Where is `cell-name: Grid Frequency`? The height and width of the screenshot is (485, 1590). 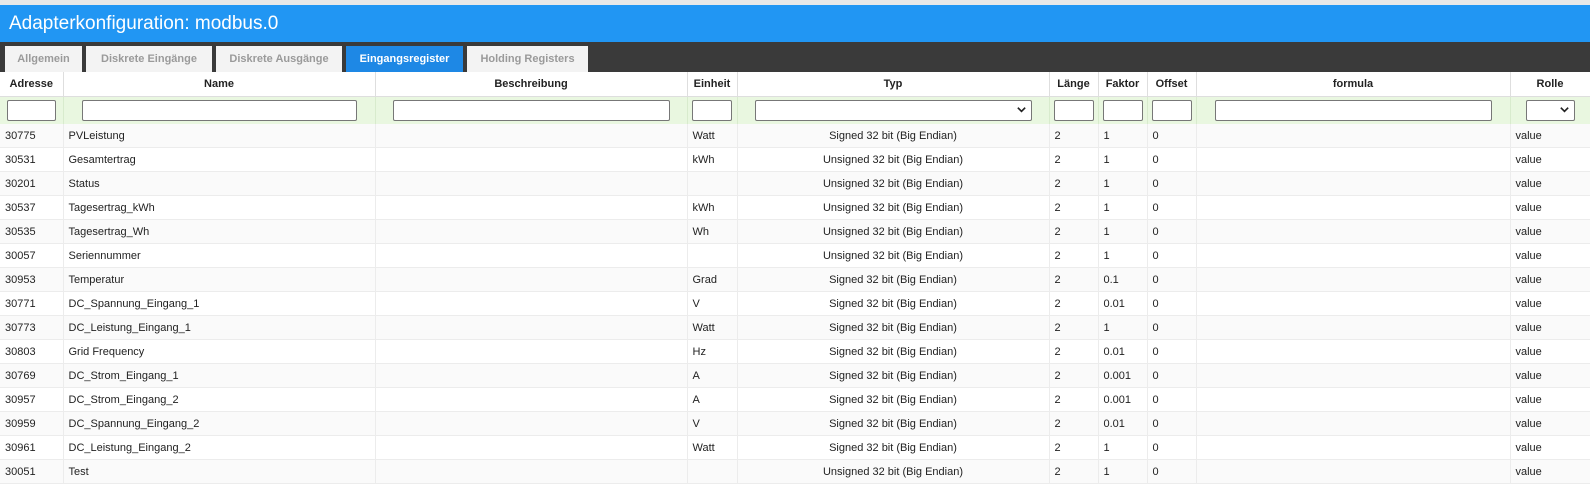 cell-name: Grid Frequency is located at coordinates (219, 351).